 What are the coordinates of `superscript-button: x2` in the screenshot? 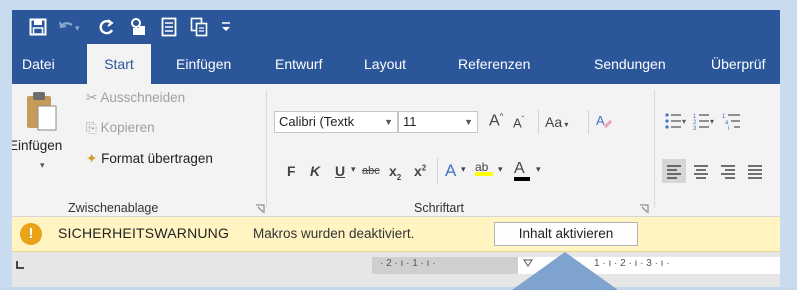 It's located at (420, 171).